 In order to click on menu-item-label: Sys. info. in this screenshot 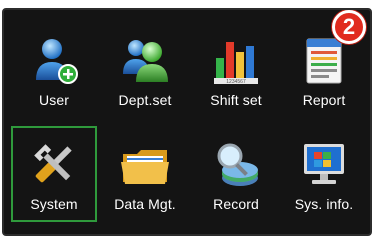, I will do `click(324, 204)`.